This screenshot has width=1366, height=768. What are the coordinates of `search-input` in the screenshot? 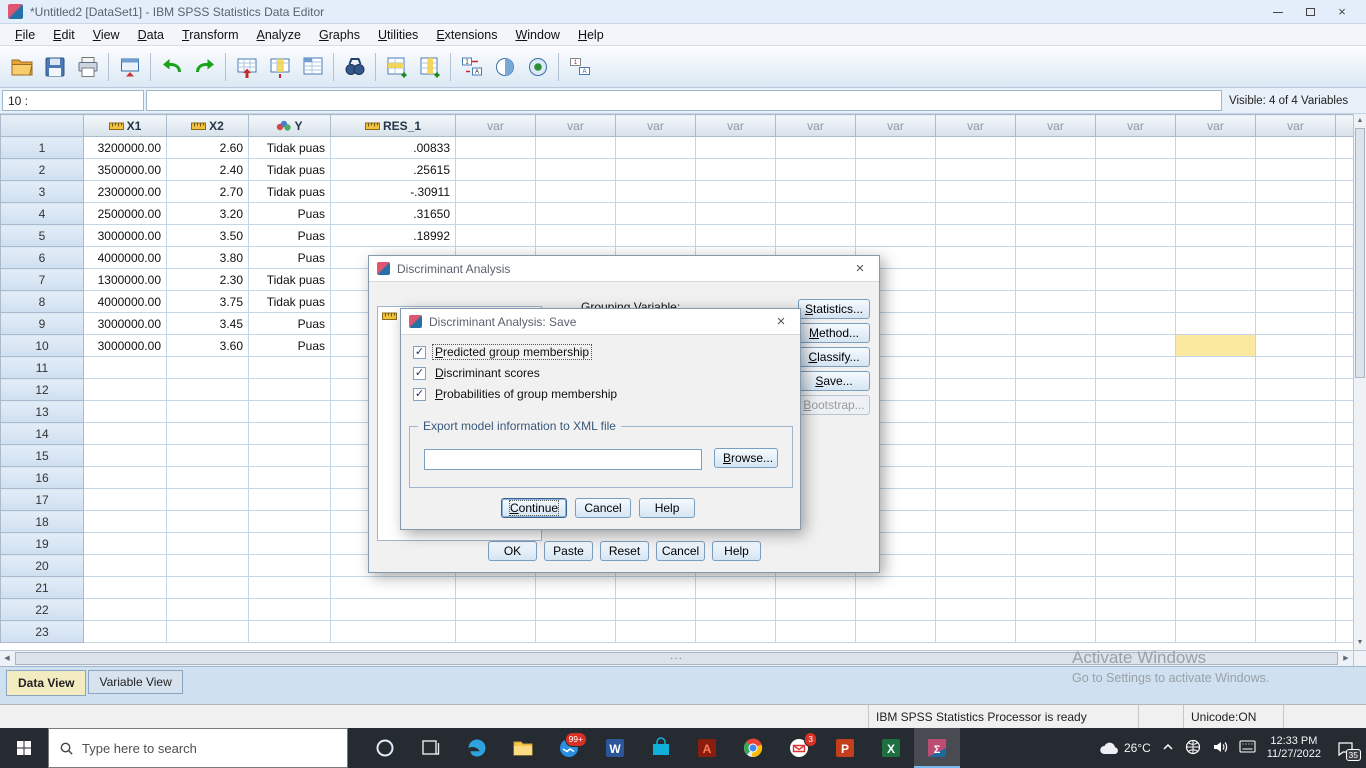 It's located at (197, 748).